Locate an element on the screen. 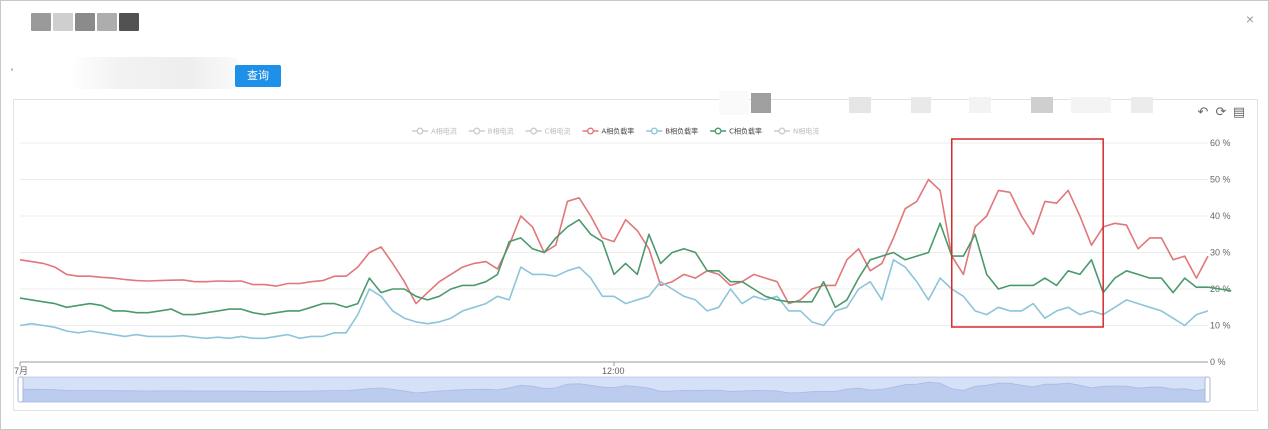 The width and height of the screenshot is (1269, 430). legend-label: N相电流 is located at coordinates (806, 131).